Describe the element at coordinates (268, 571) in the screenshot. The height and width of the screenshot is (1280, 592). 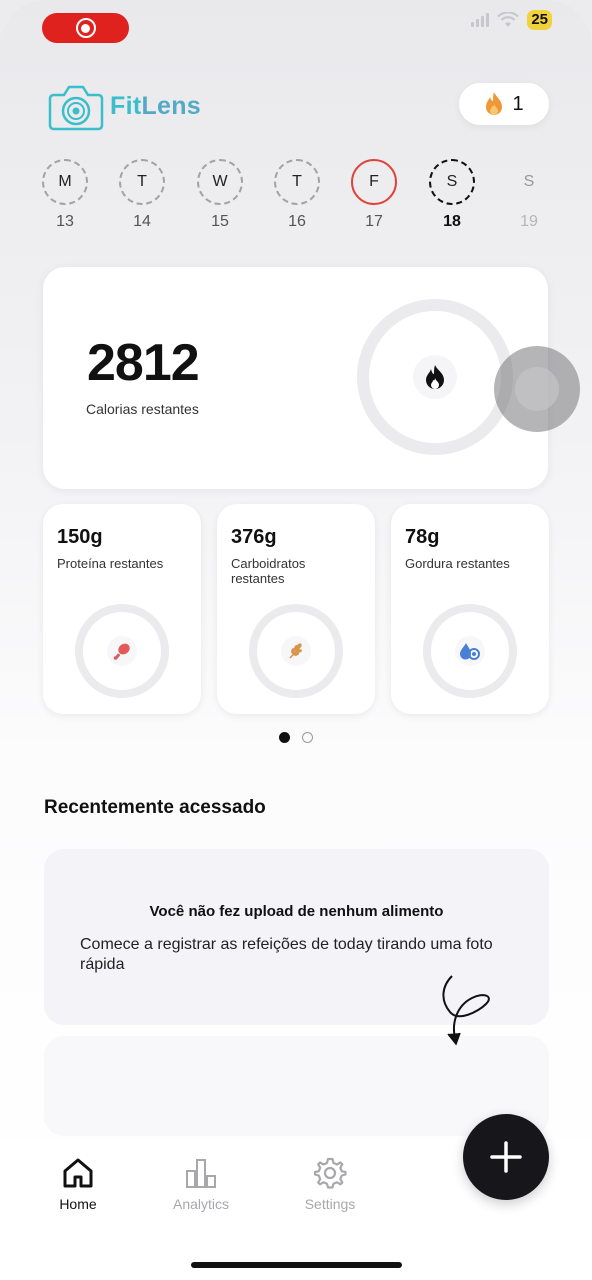
I see `carbs-label: Carboidratos restantes` at that location.